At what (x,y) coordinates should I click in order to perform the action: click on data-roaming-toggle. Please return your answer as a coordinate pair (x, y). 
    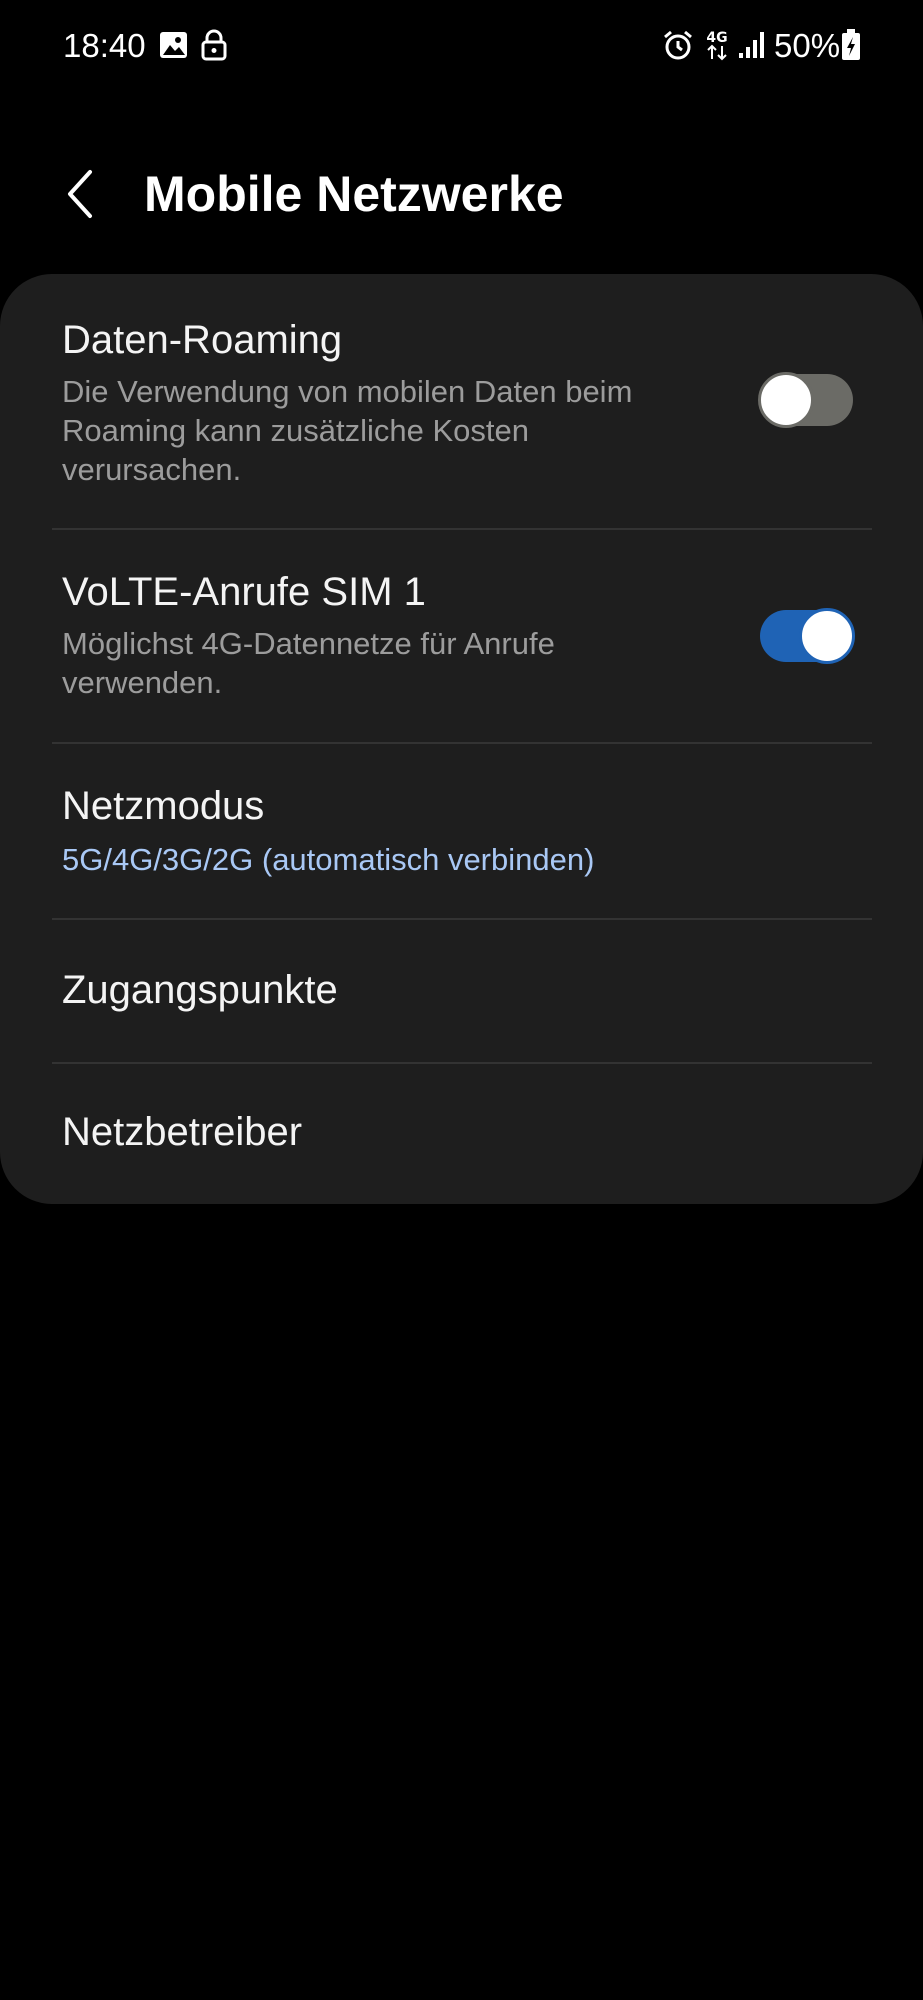
    Looking at the image, I should click on (805, 400).